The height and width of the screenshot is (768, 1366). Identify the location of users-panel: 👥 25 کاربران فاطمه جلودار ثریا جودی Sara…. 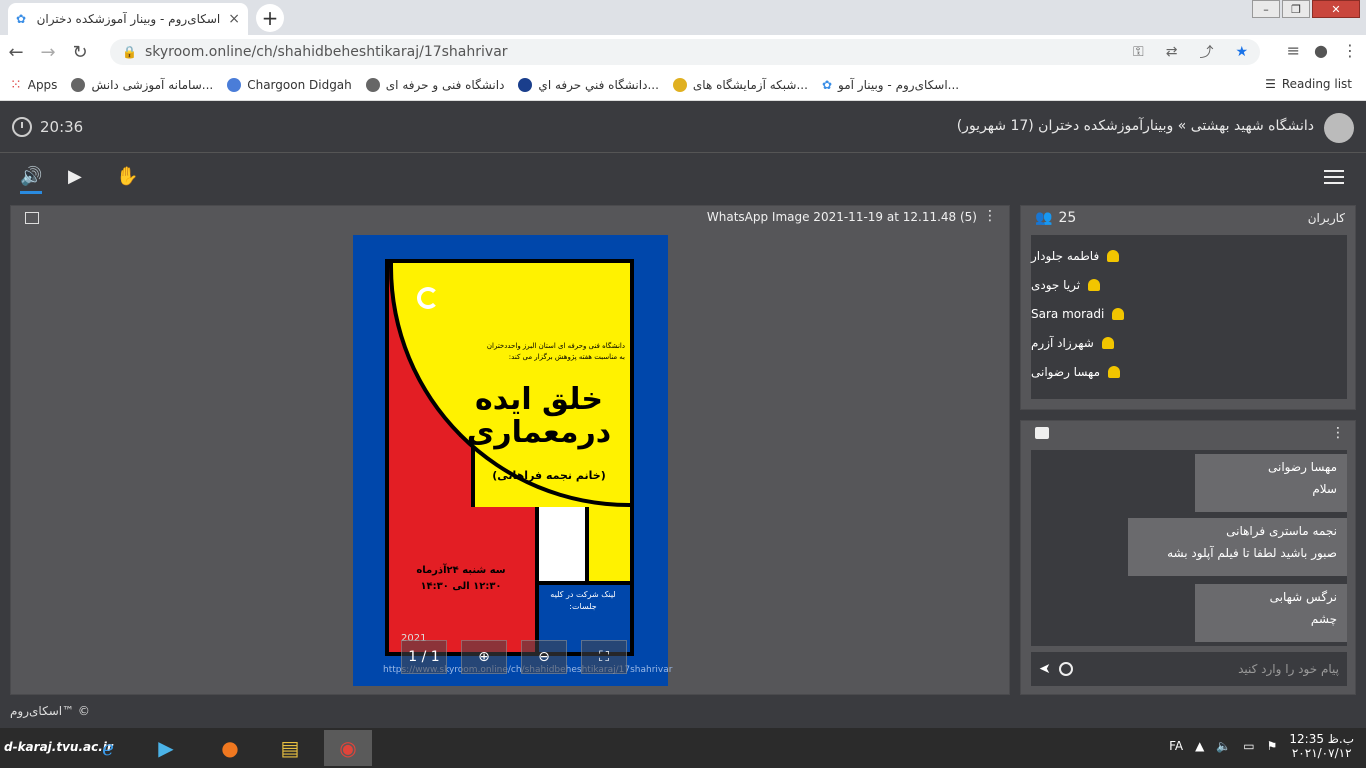
(1188, 307).